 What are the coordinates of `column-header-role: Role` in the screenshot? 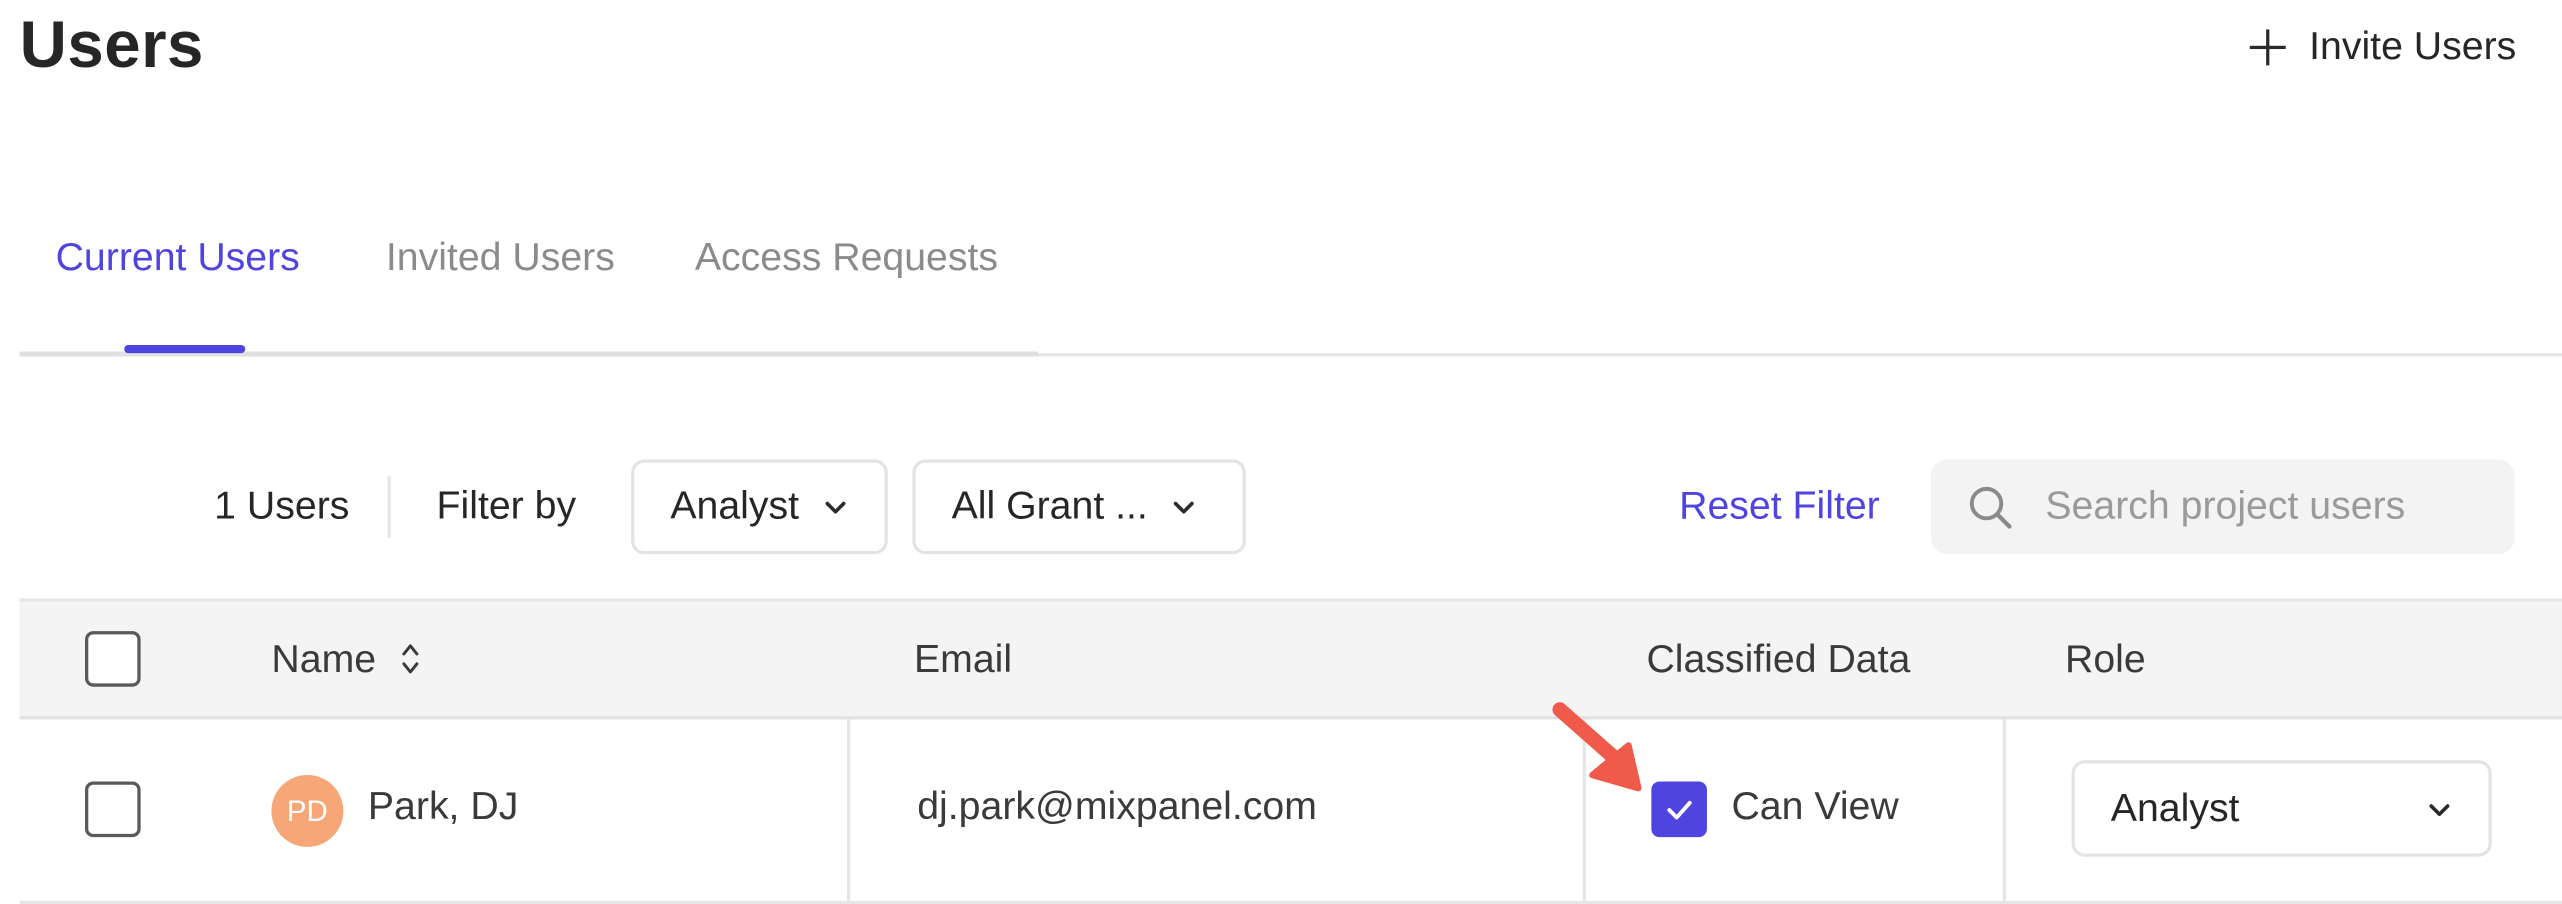 It's located at (2105, 659).